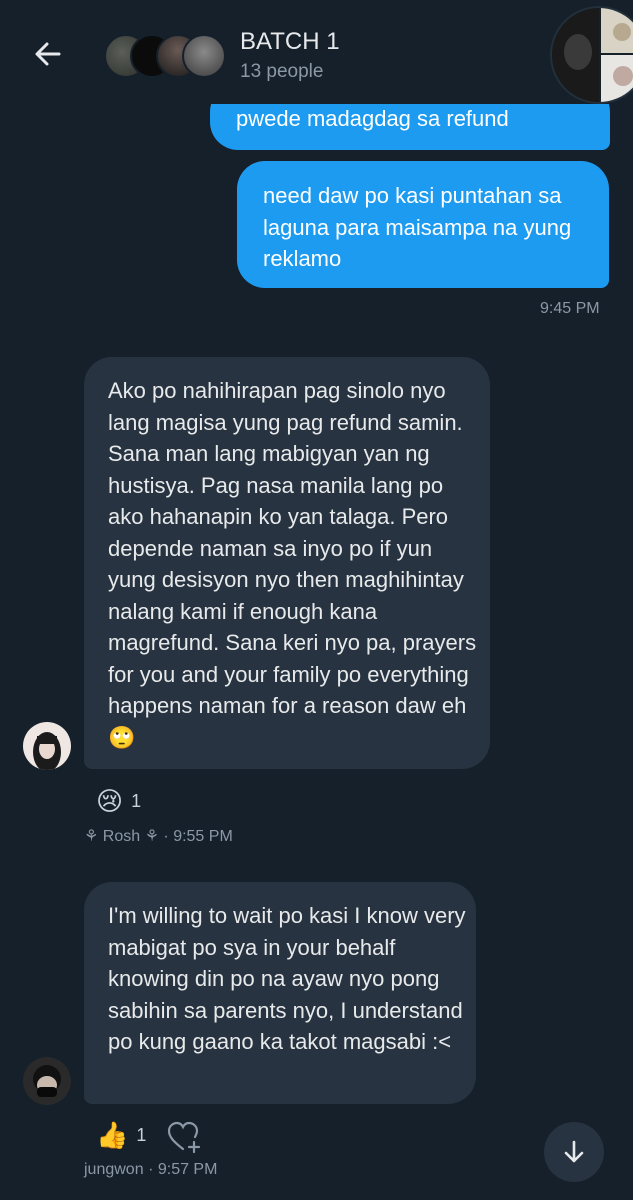 This screenshot has width=633, height=1200. Describe the element at coordinates (114, 1169) in the screenshot. I see `sender-name: jungwon` at that location.